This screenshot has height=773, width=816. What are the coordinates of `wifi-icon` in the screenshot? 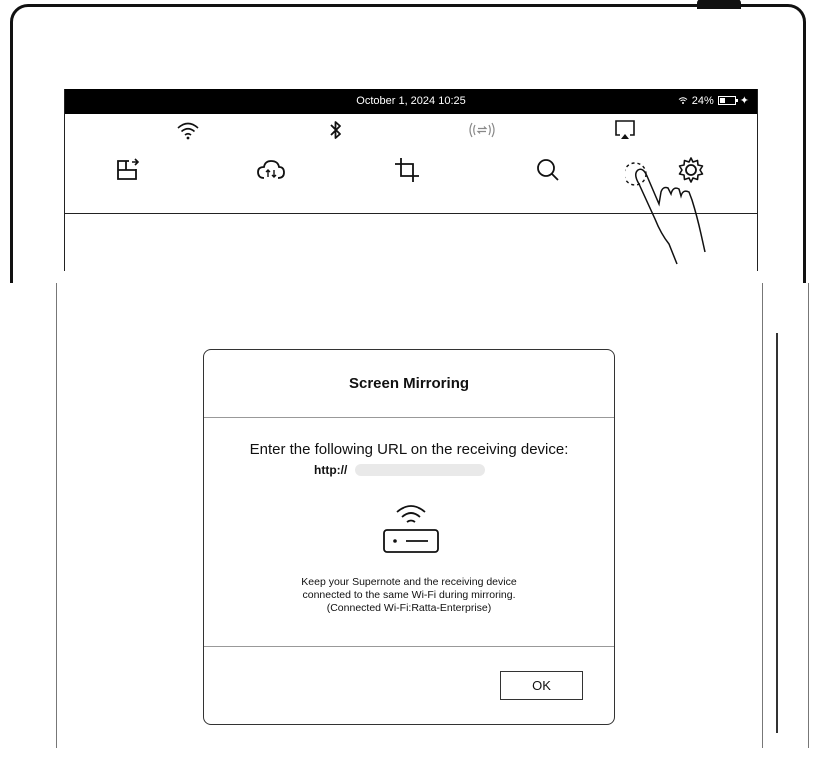 It's located at (188, 131).